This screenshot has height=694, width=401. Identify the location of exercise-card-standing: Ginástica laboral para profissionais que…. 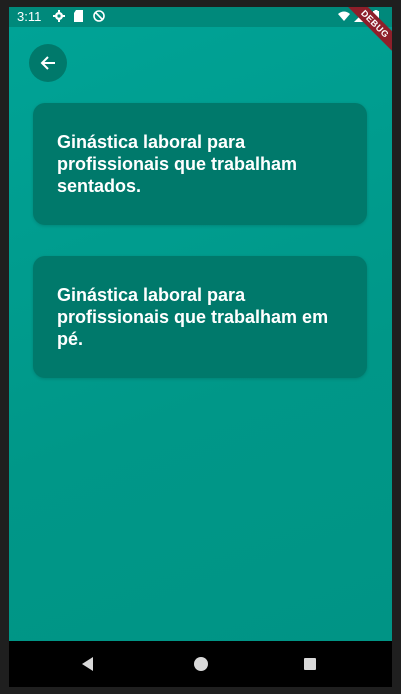
(200, 317).